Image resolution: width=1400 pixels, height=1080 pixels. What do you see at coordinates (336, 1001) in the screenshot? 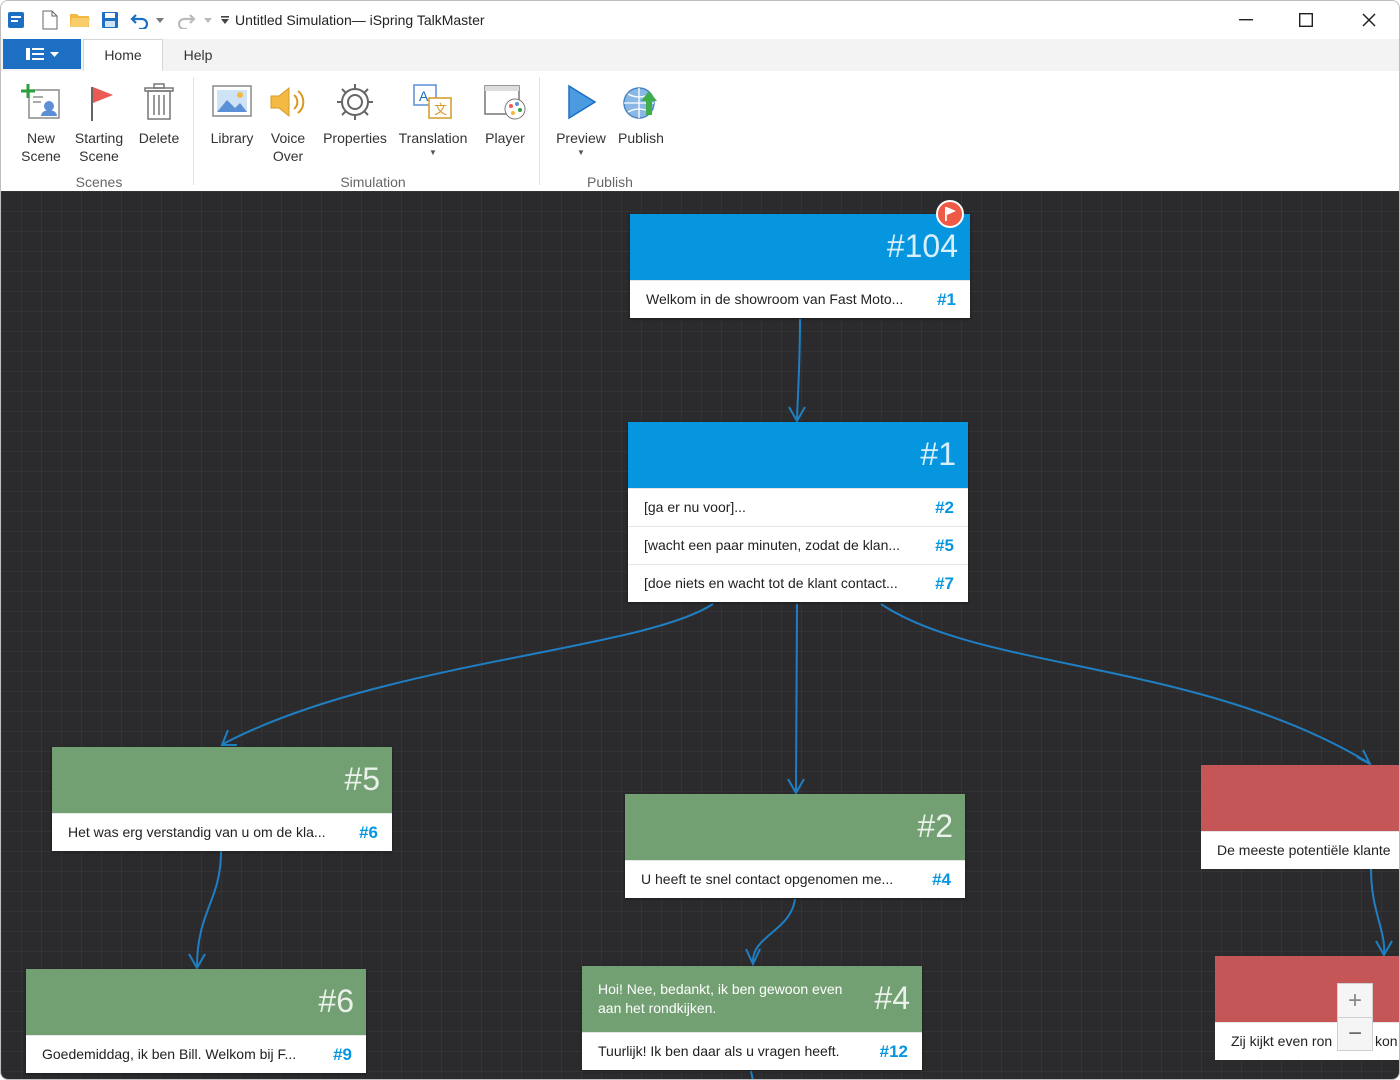
I see `scene-number: #6` at bounding box center [336, 1001].